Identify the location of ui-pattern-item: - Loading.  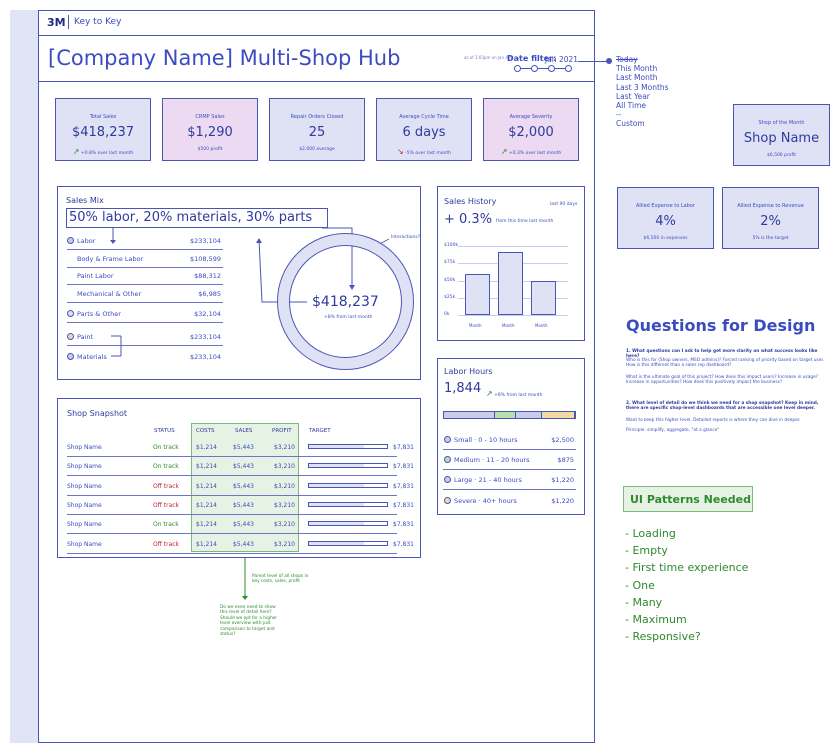
(650, 533).